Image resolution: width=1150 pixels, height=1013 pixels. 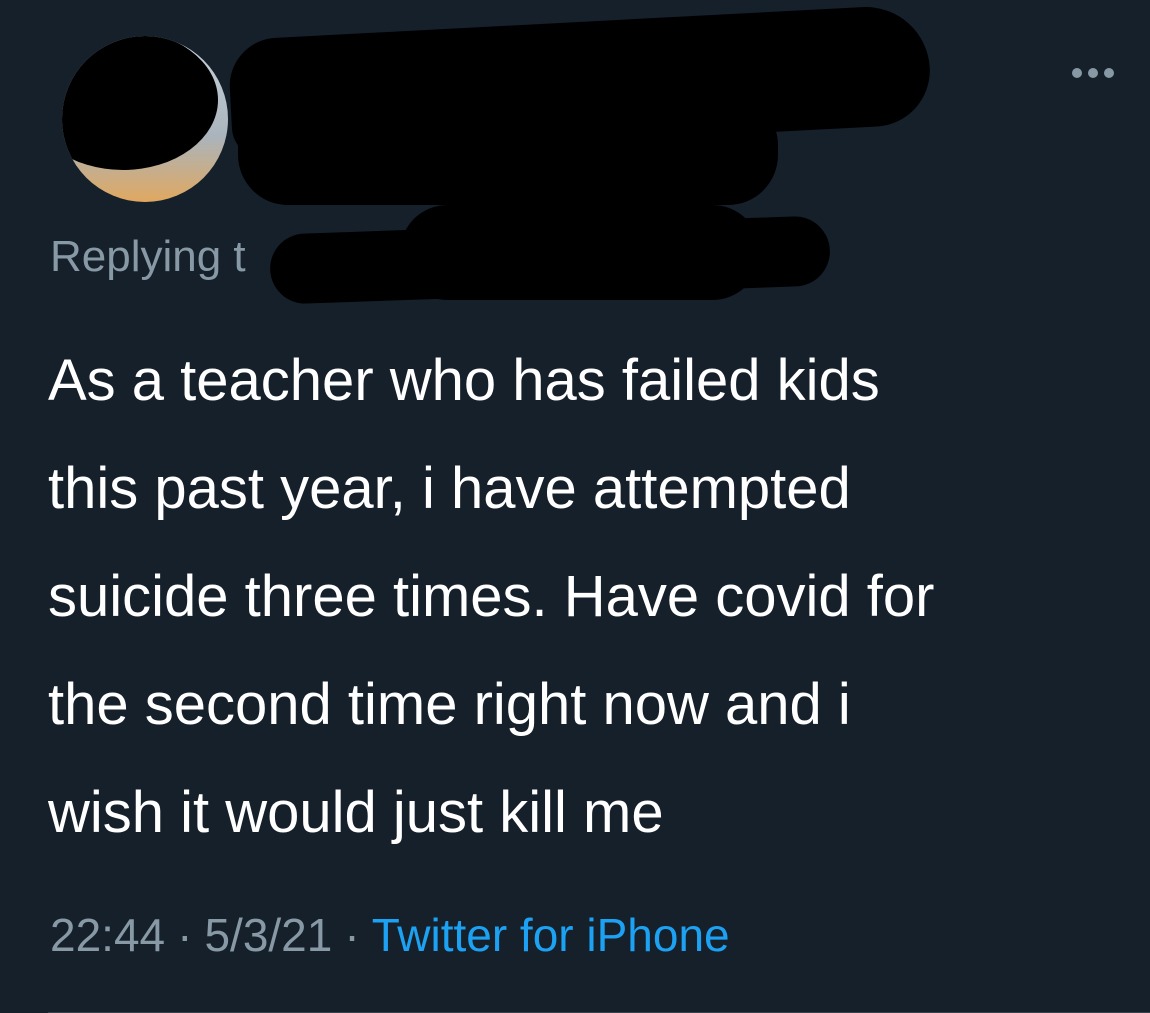 I want to click on avatar, so click(x=145, y=119).